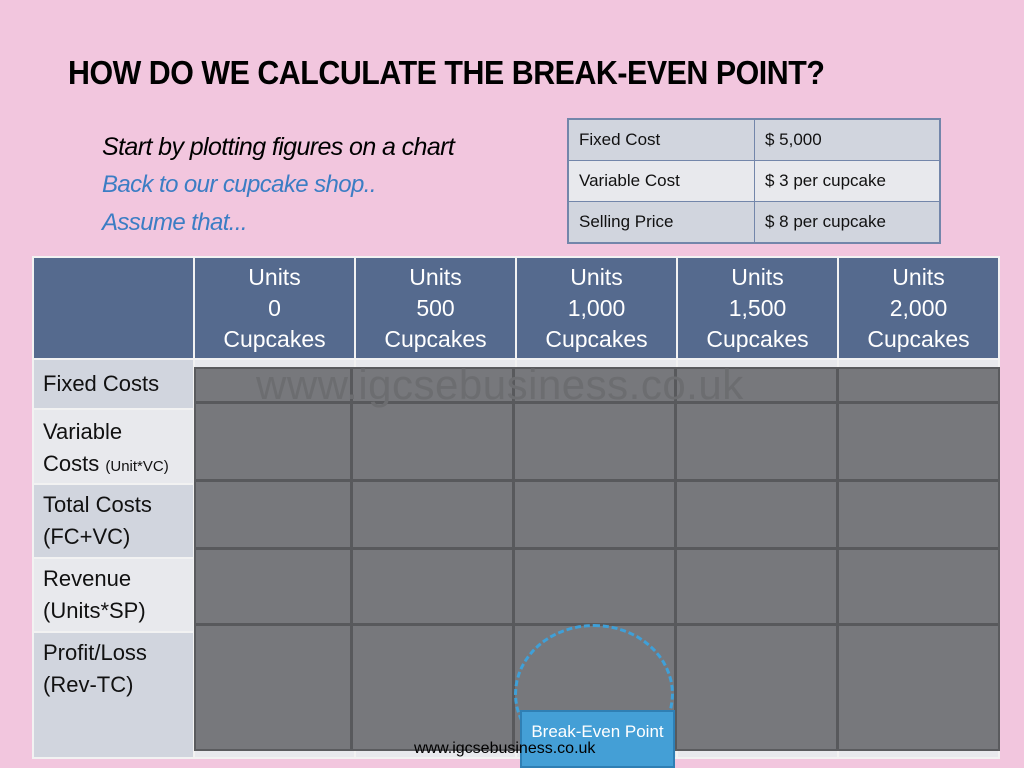 Image resolution: width=1024 pixels, height=768 pixels. I want to click on assumption-value: $ 8 per cupcake, so click(847, 222).